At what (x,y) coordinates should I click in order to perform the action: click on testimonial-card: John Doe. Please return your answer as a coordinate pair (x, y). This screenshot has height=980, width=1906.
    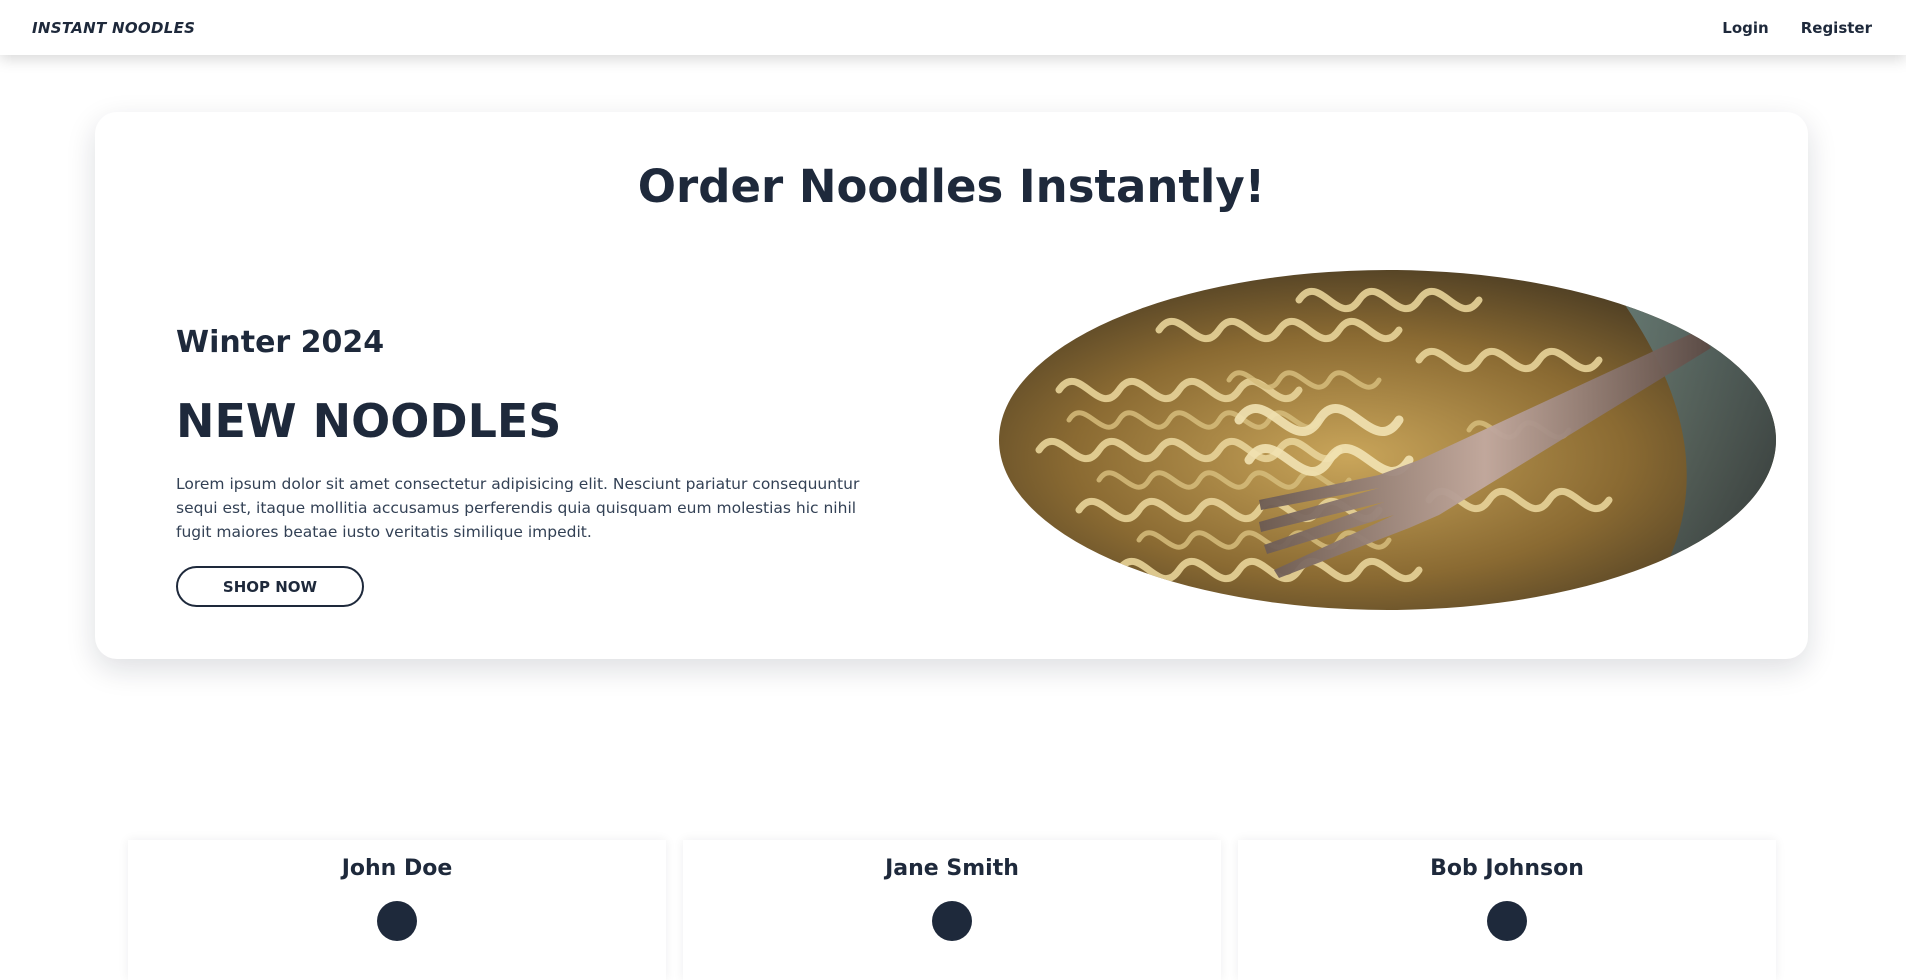
    Looking at the image, I should click on (397, 910).